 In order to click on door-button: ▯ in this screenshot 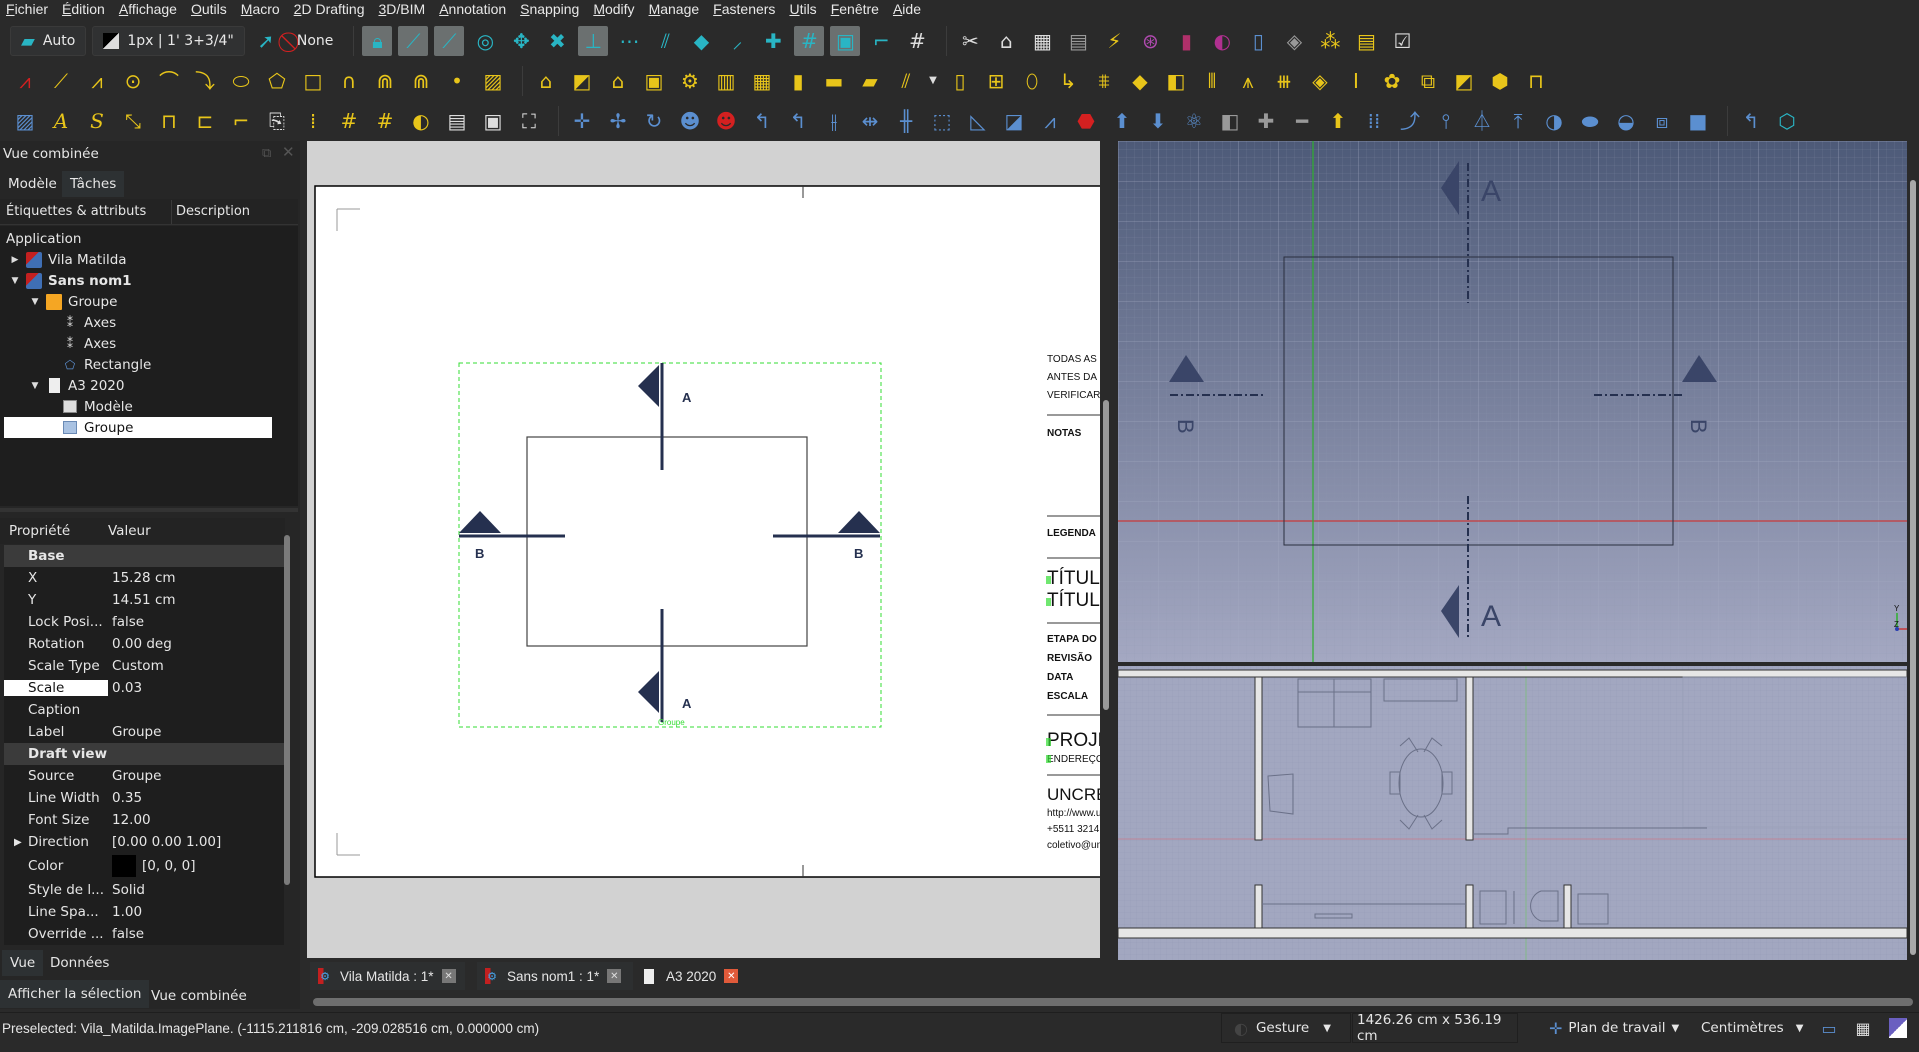, I will do `click(960, 81)`.